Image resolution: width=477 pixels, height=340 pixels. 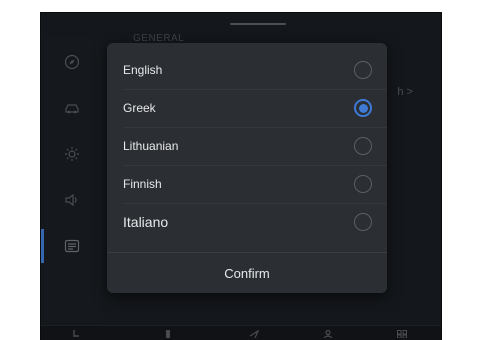 What do you see at coordinates (151, 146) in the screenshot?
I see `language-option-label: Lithuanian` at bounding box center [151, 146].